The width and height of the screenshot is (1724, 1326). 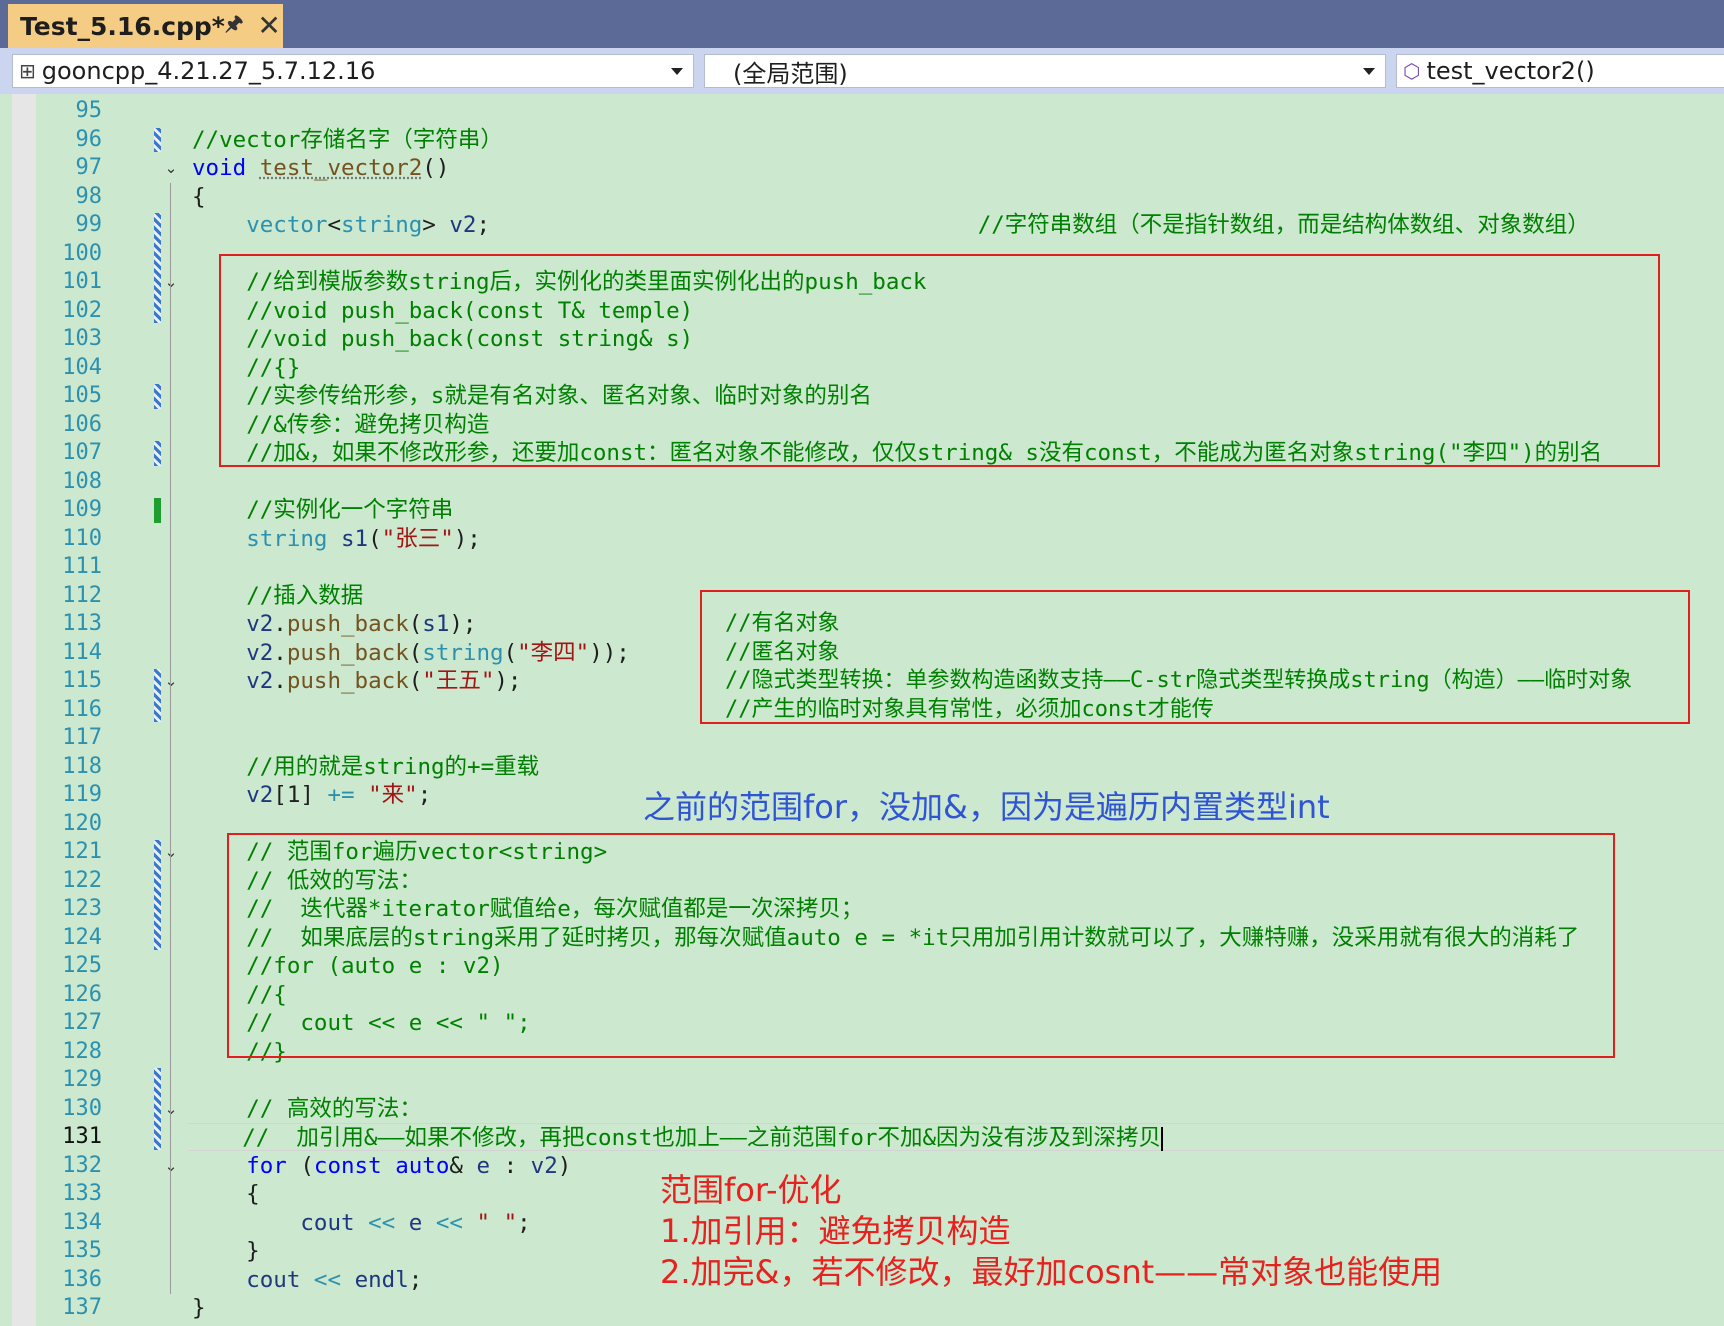 What do you see at coordinates (82, 908) in the screenshot?
I see `line-number: 123` at bounding box center [82, 908].